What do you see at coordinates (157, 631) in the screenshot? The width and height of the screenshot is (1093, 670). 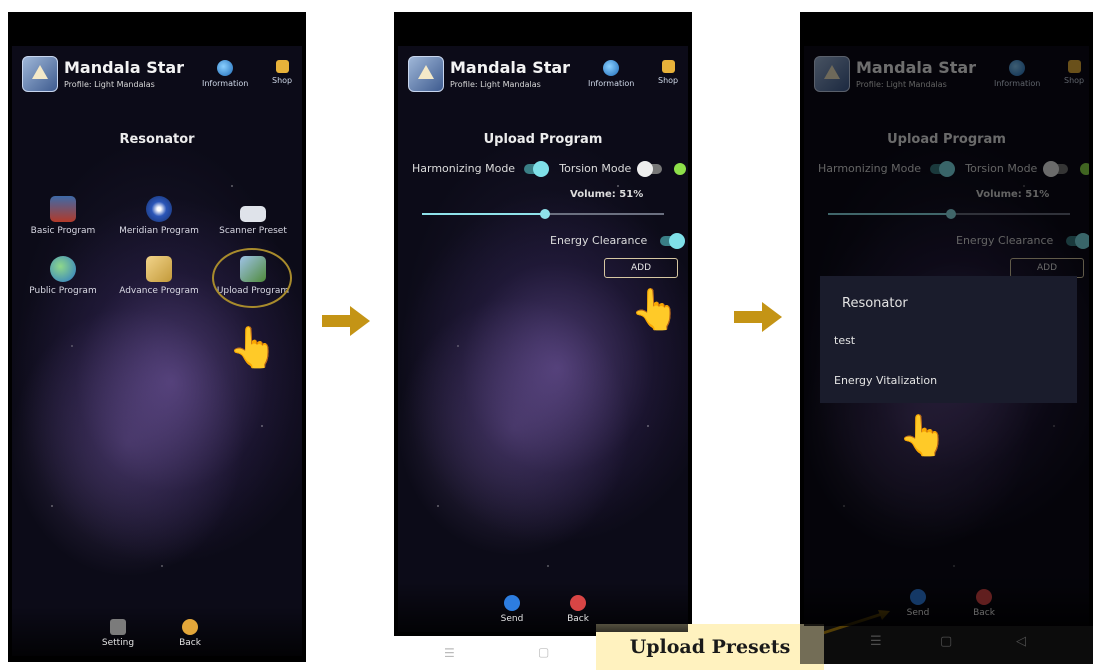 I see `bottom-bar: Setting Back` at bounding box center [157, 631].